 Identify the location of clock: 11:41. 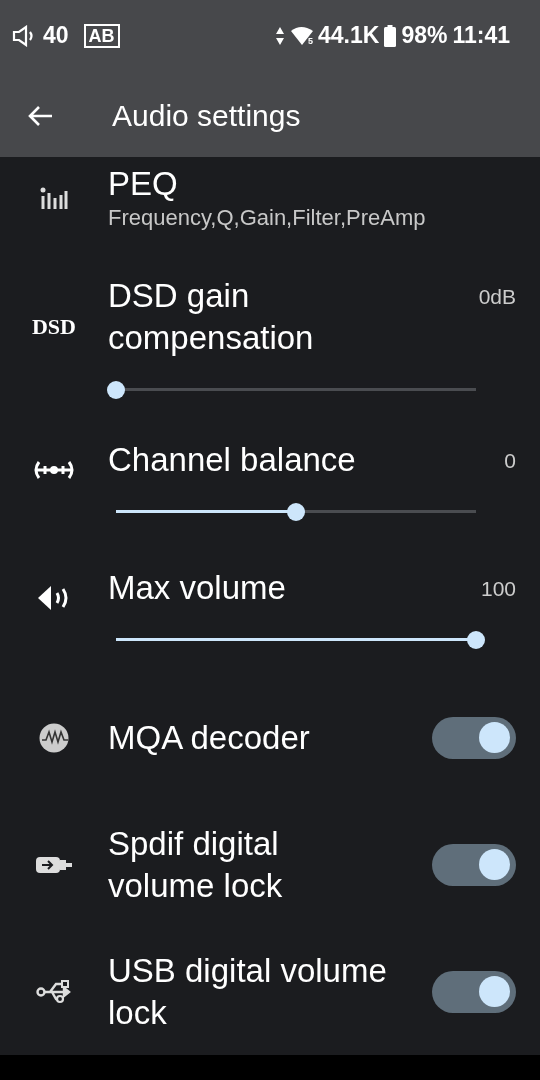
(481, 35).